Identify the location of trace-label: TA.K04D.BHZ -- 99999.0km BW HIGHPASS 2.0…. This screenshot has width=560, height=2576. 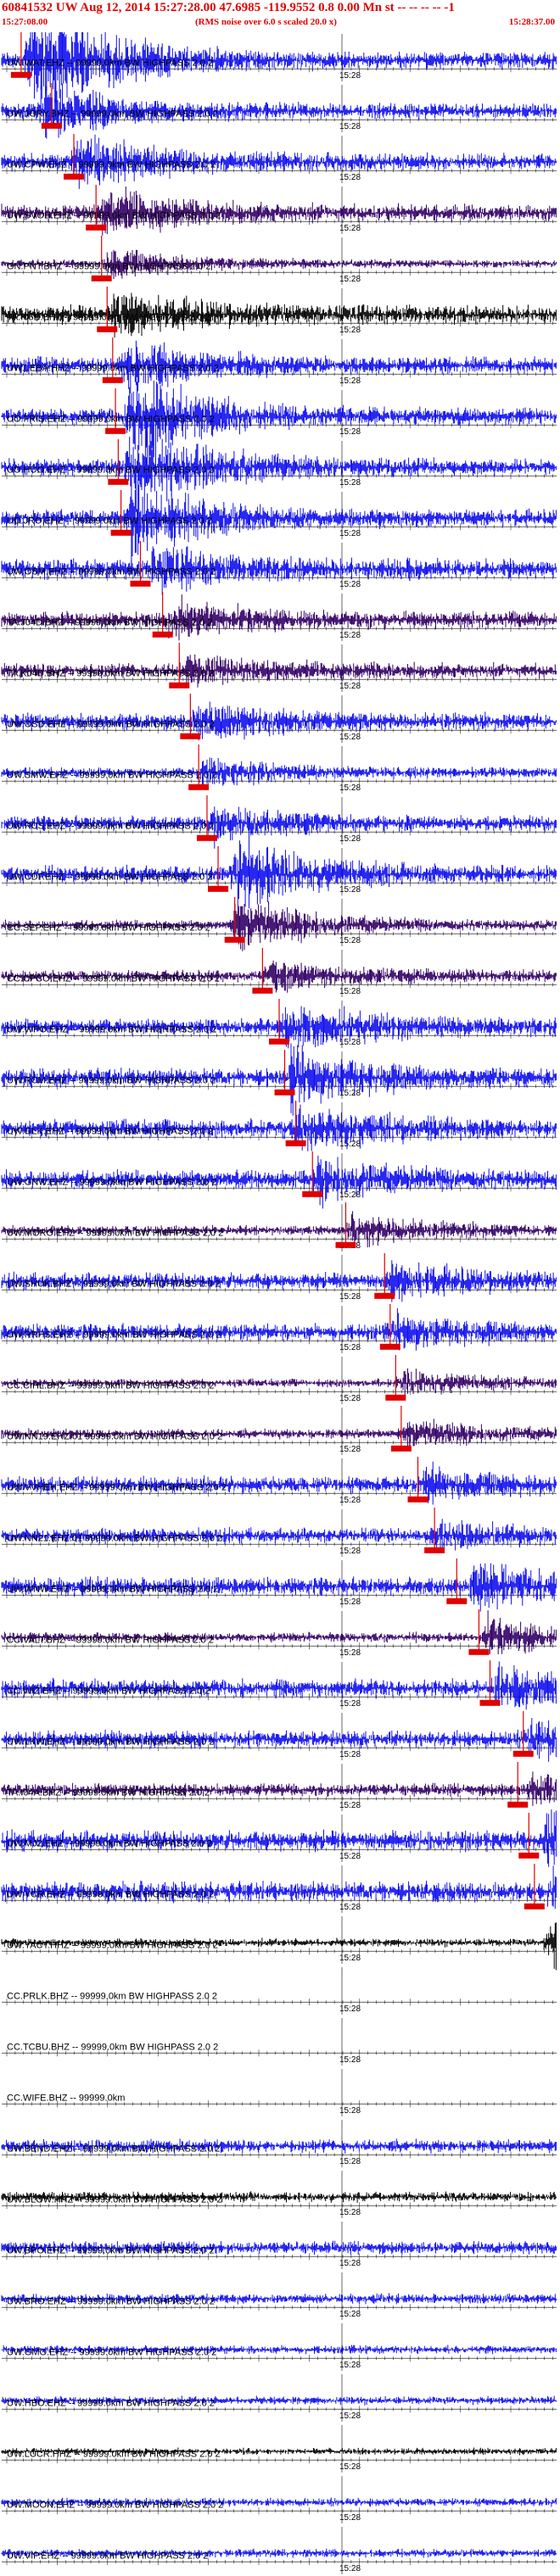
(110, 674).